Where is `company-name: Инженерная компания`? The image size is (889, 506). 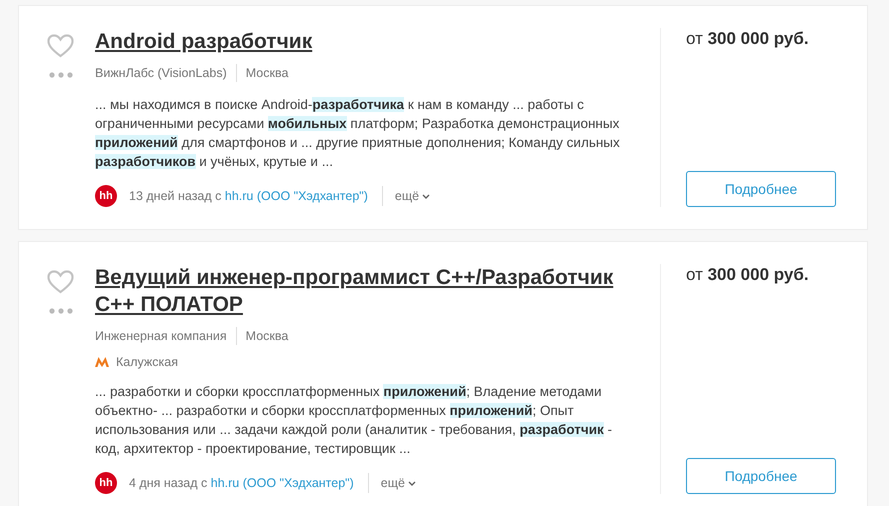
company-name: Инженерная компания is located at coordinates (166, 336).